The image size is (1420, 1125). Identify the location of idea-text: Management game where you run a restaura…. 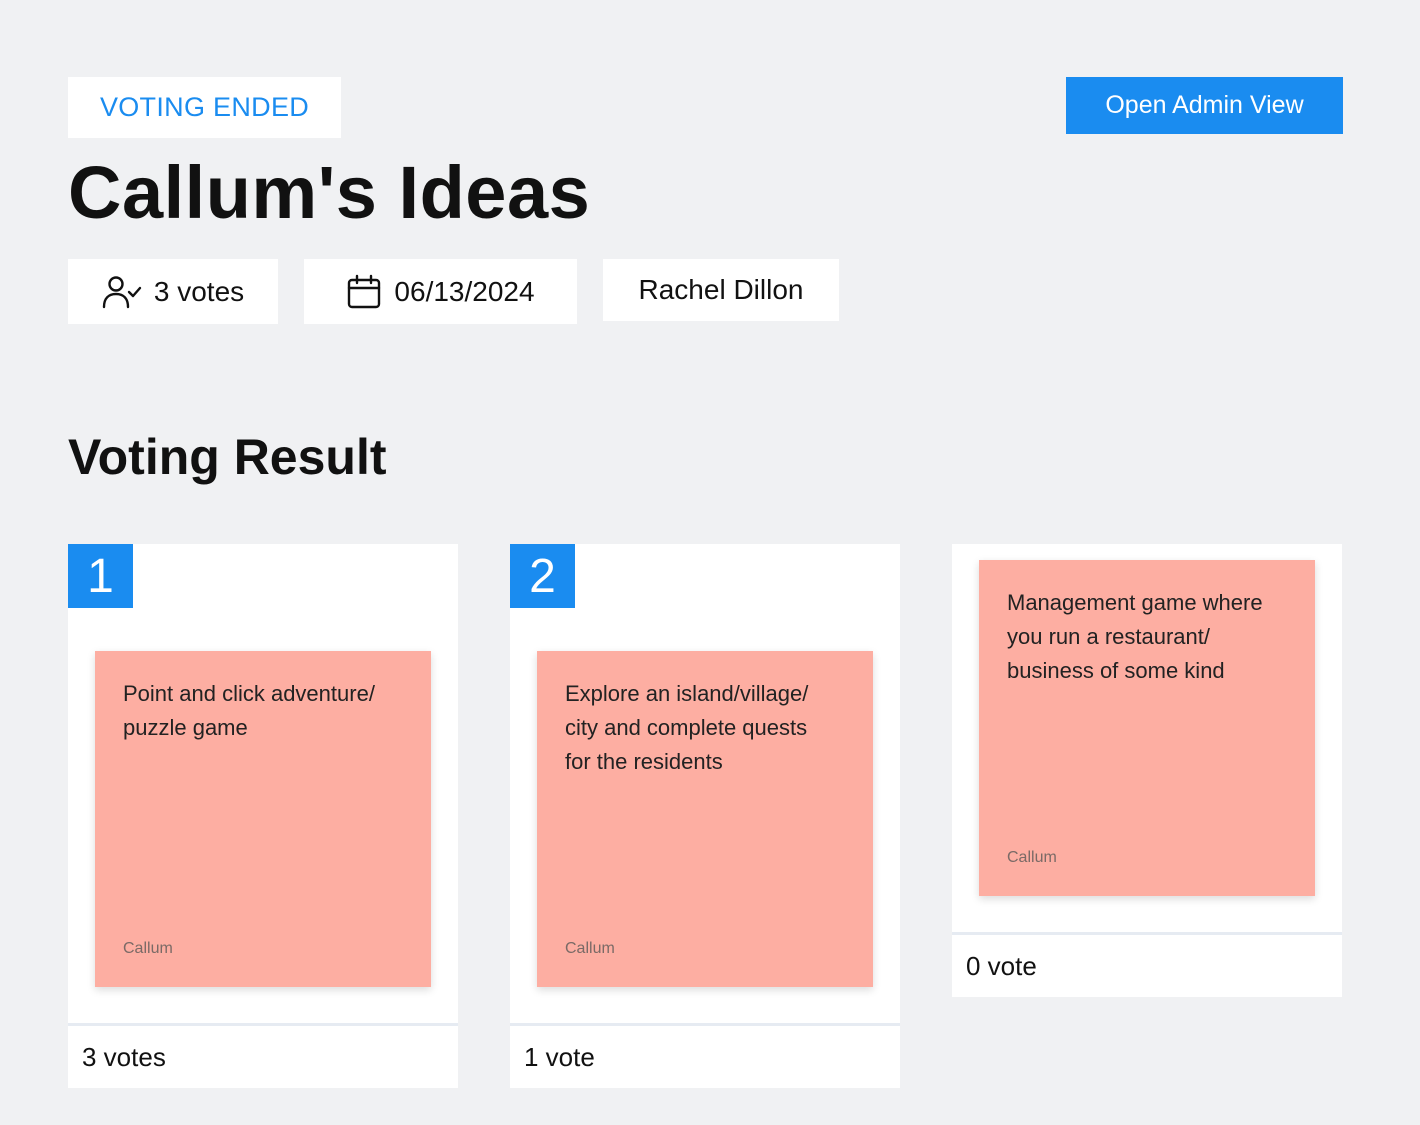
(1135, 636).